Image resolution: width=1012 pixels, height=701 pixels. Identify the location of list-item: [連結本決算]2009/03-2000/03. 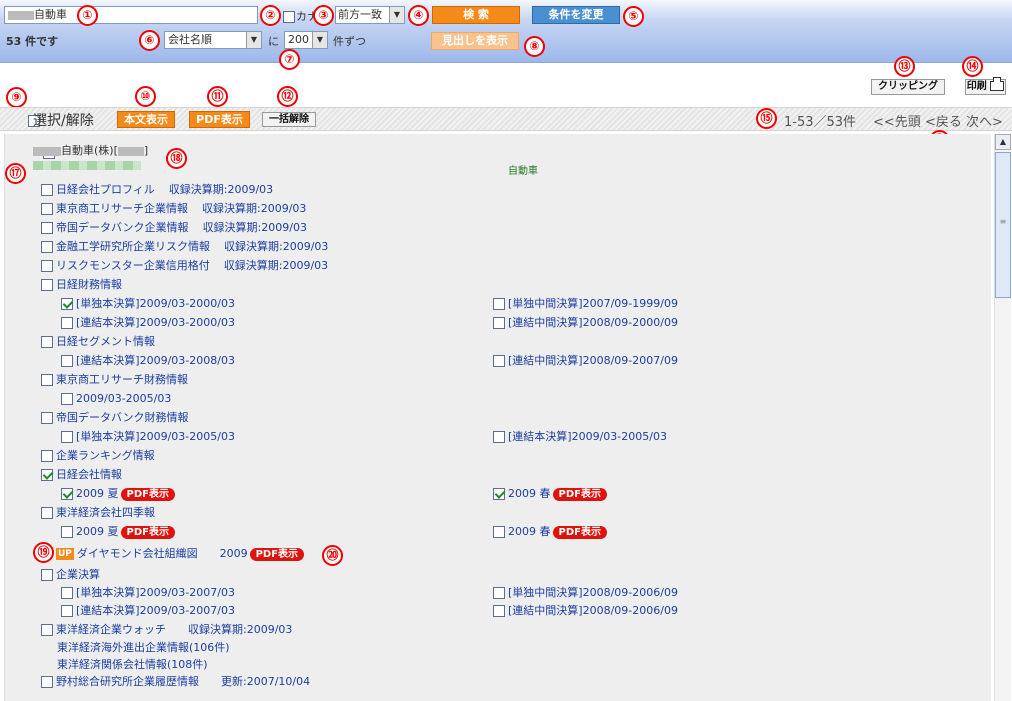
(148, 323).